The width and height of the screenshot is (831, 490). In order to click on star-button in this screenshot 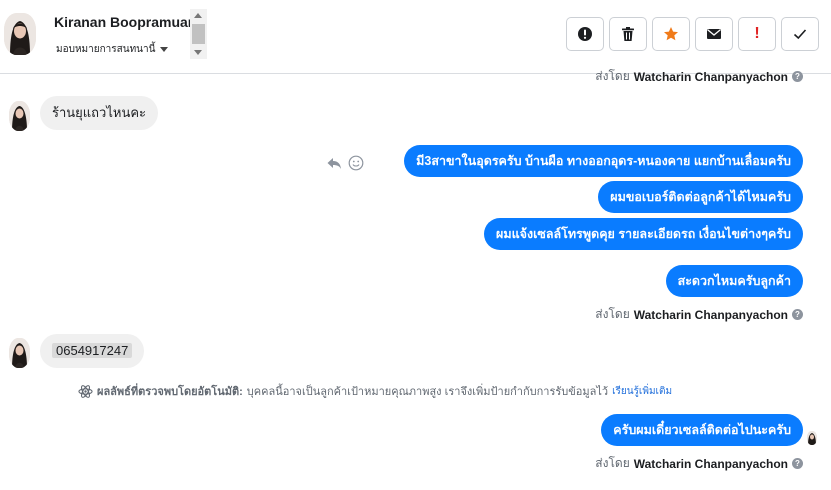, I will do `click(671, 34)`.